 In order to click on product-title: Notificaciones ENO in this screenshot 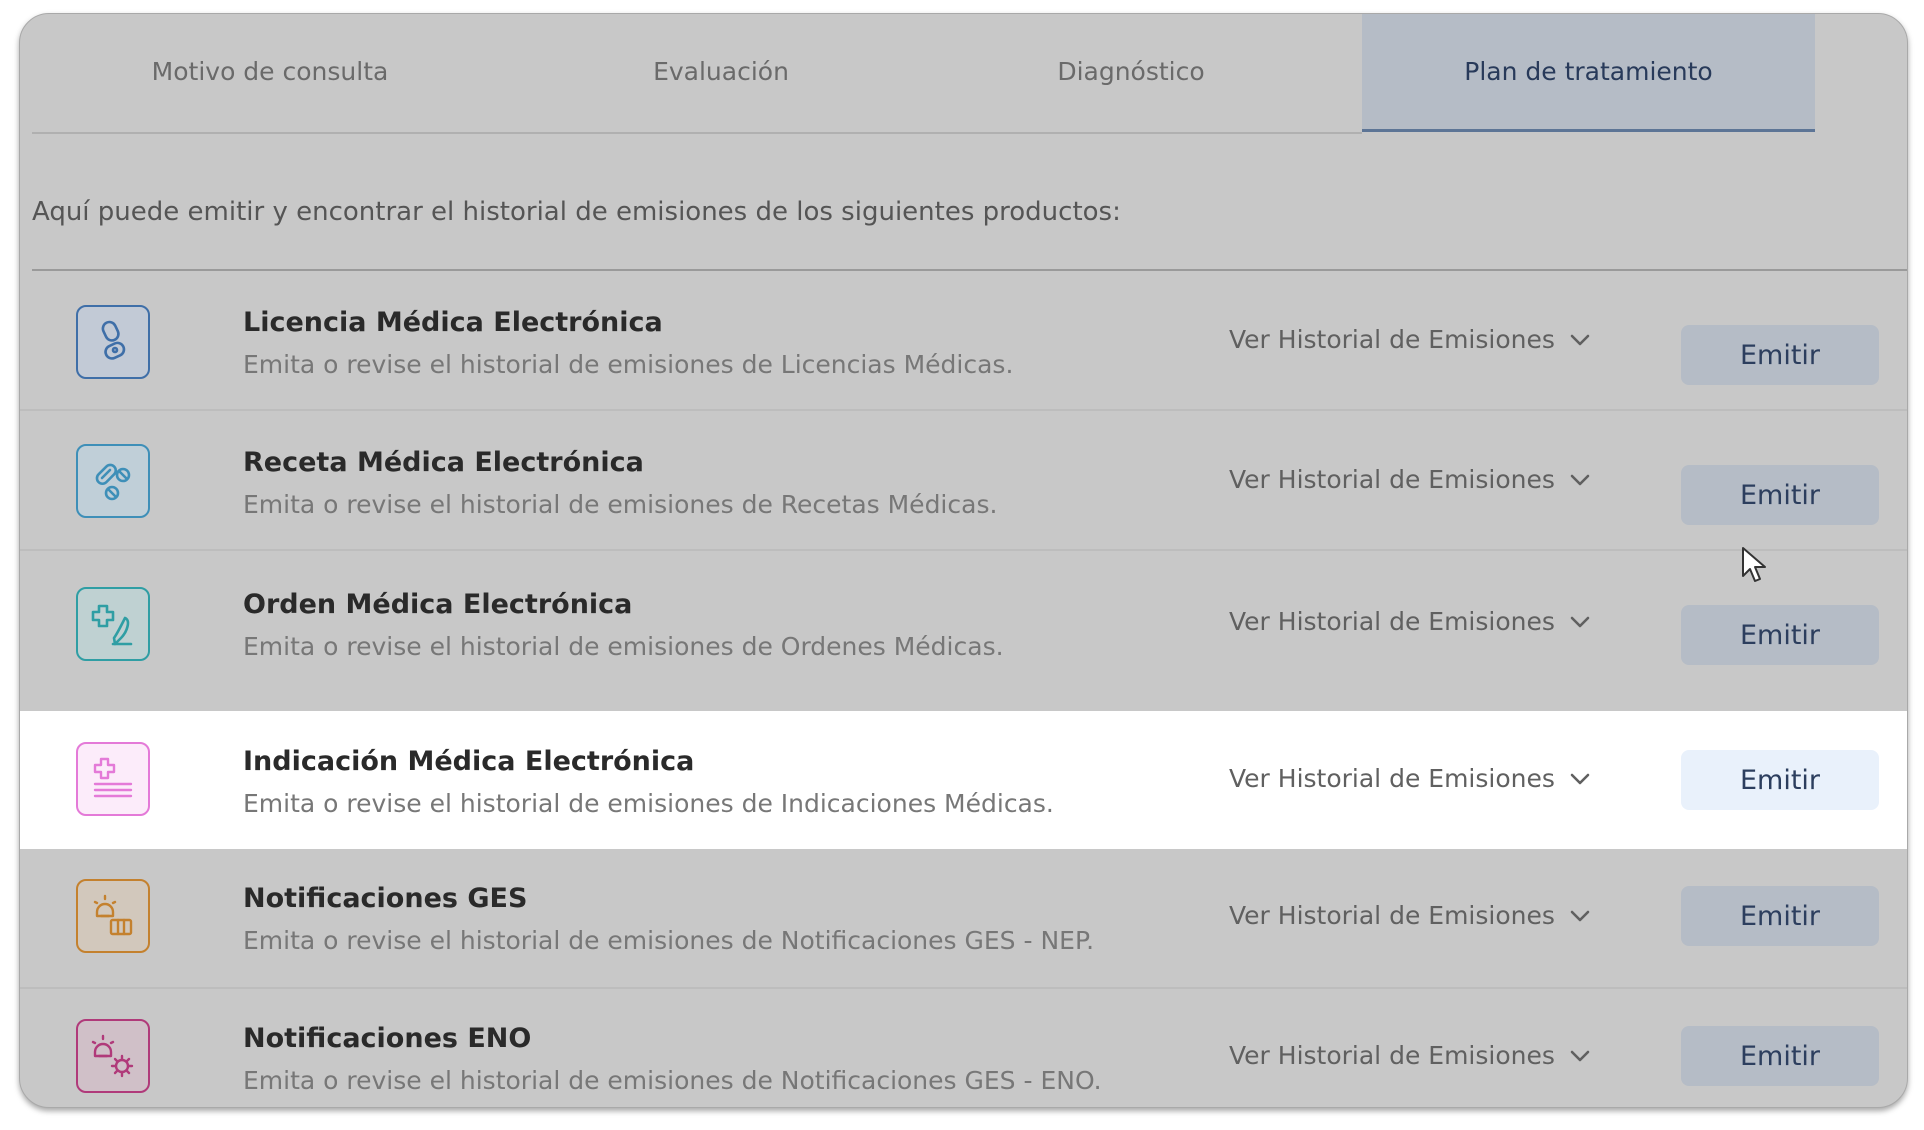, I will do `click(387, 1038)`.